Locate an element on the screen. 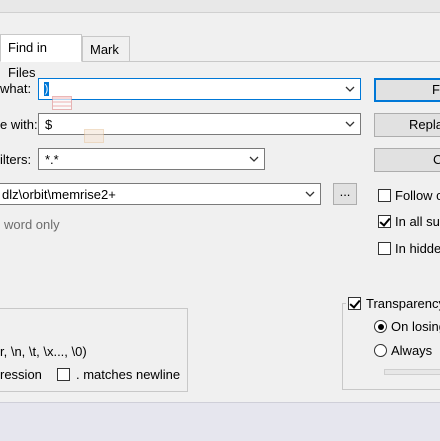  tab-find-in-files: Find in Files is located at coordinates (41, 57).